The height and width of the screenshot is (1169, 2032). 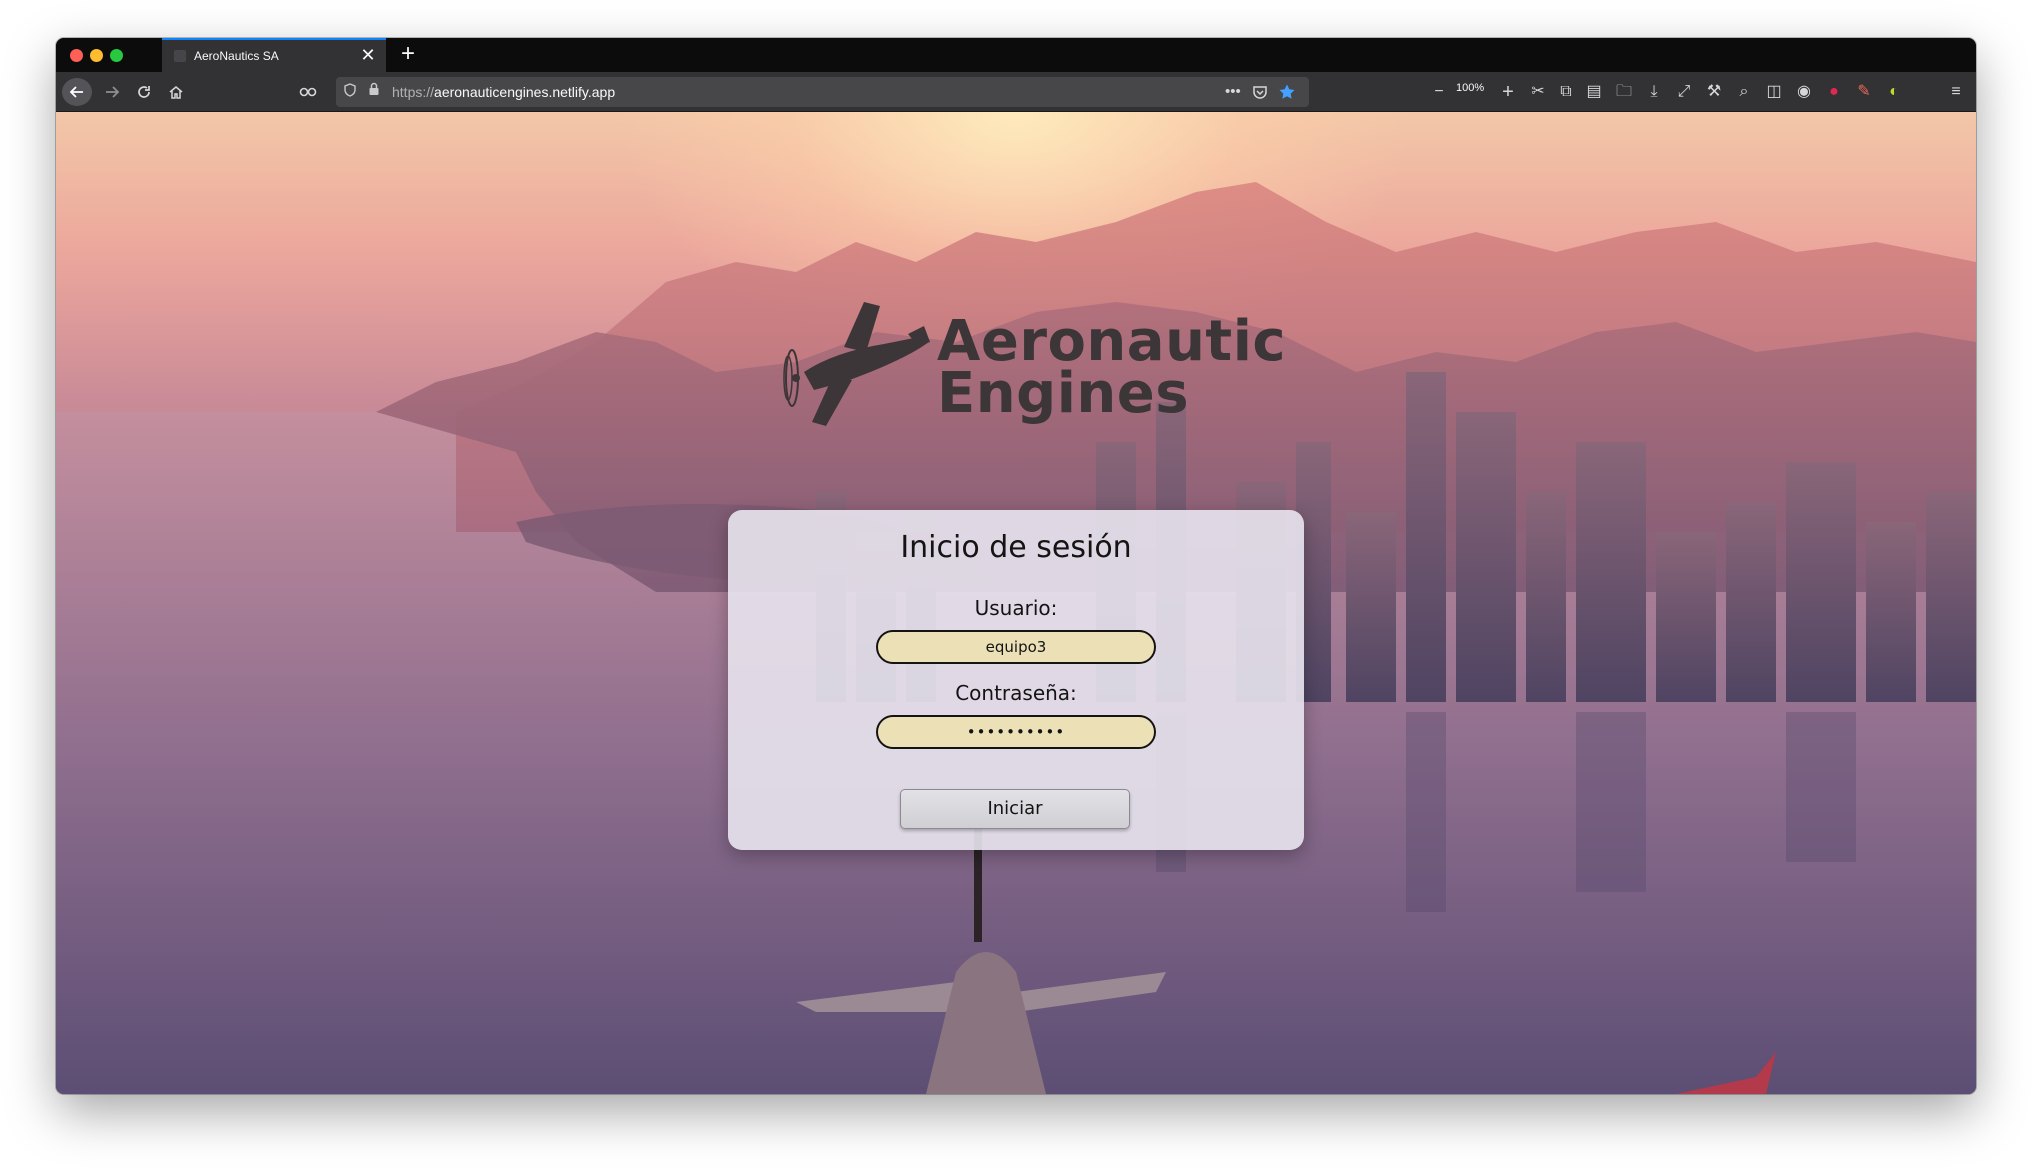 I want to click on password-label: Contraseña:, so click(x=1016, y=693).